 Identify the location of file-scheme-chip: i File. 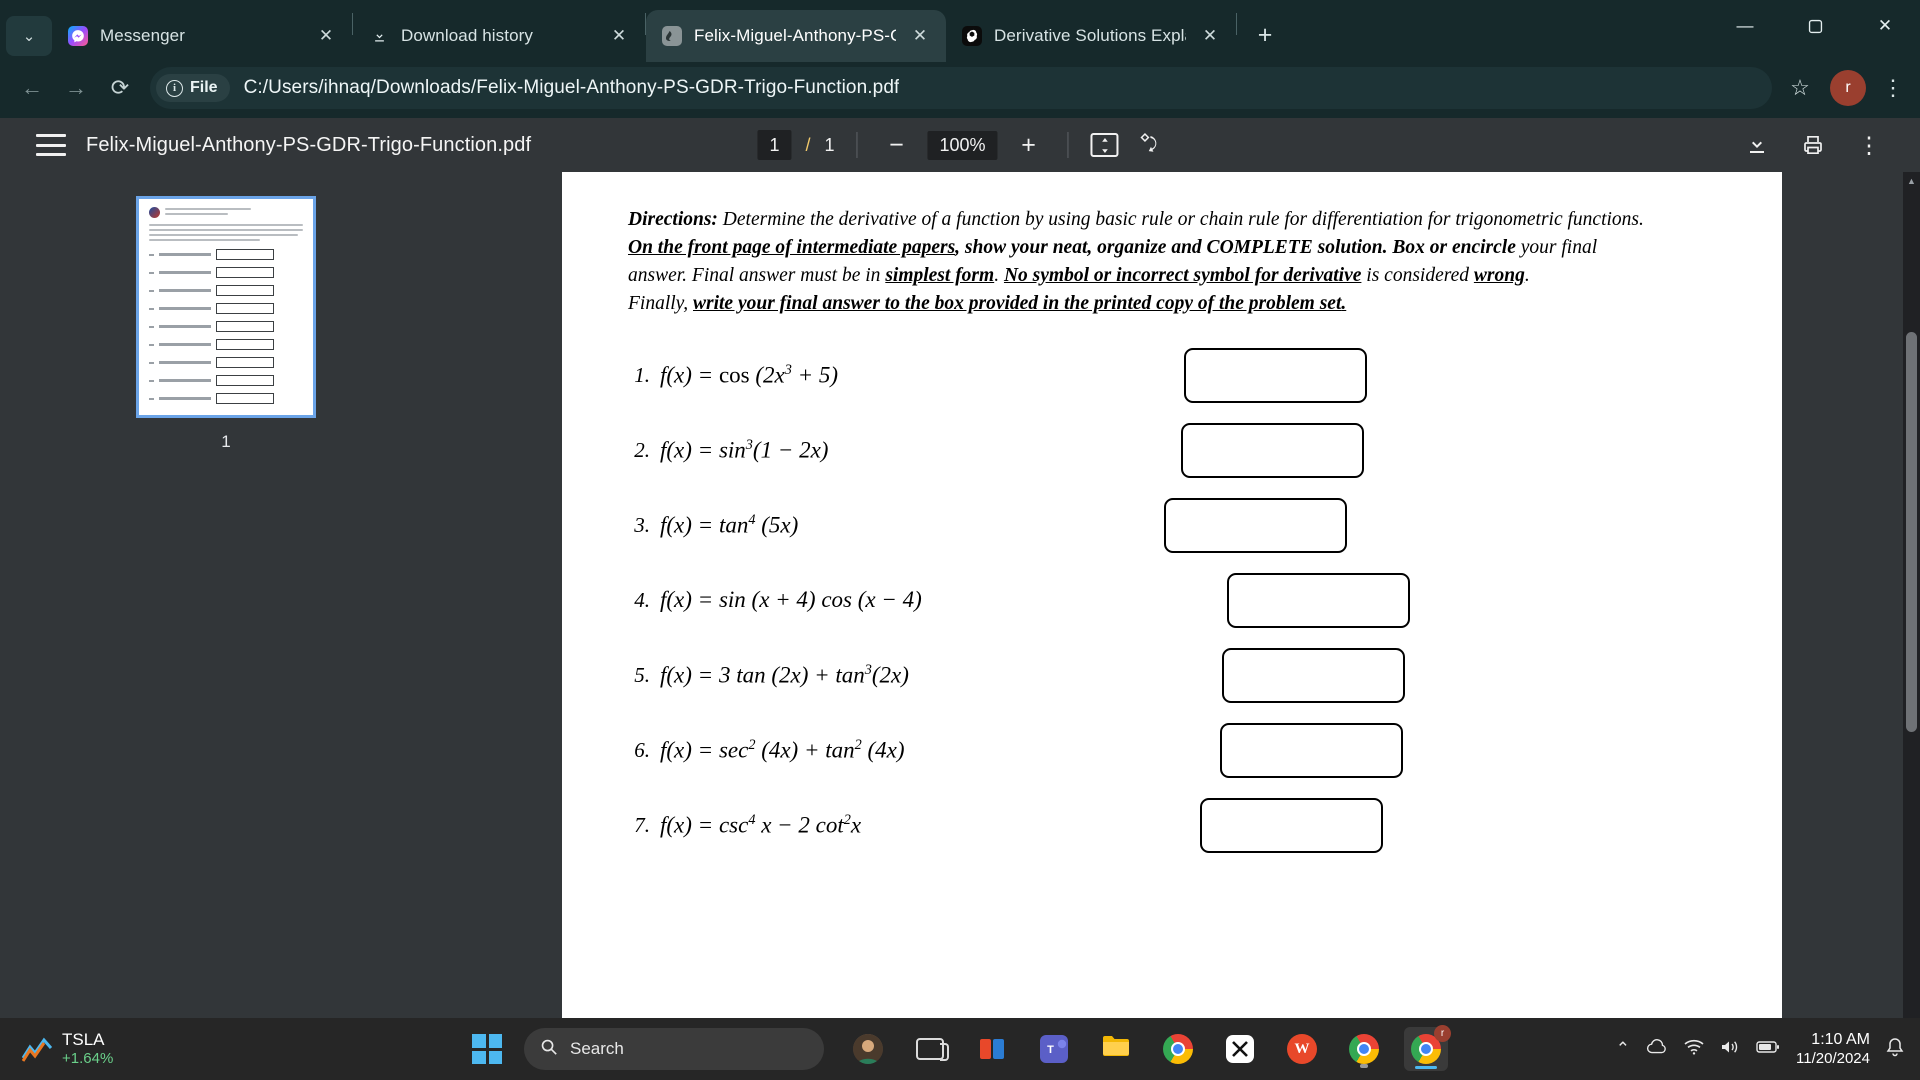
(193, 88).